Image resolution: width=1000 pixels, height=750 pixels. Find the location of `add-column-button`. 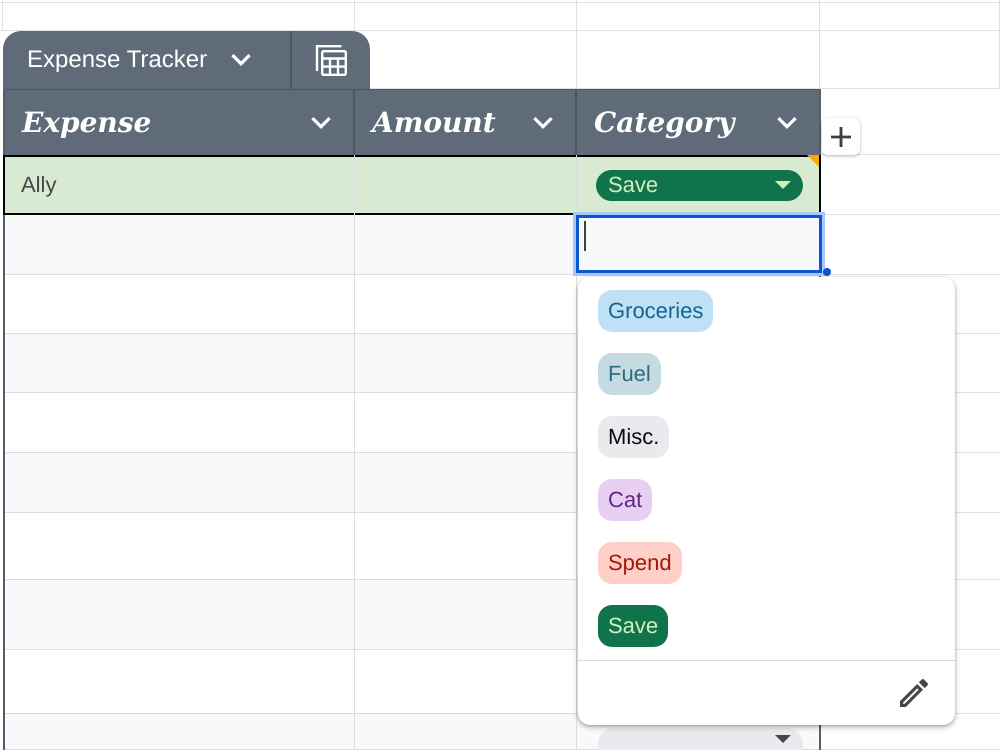

add-column-button is located at coordinates (841, 136).